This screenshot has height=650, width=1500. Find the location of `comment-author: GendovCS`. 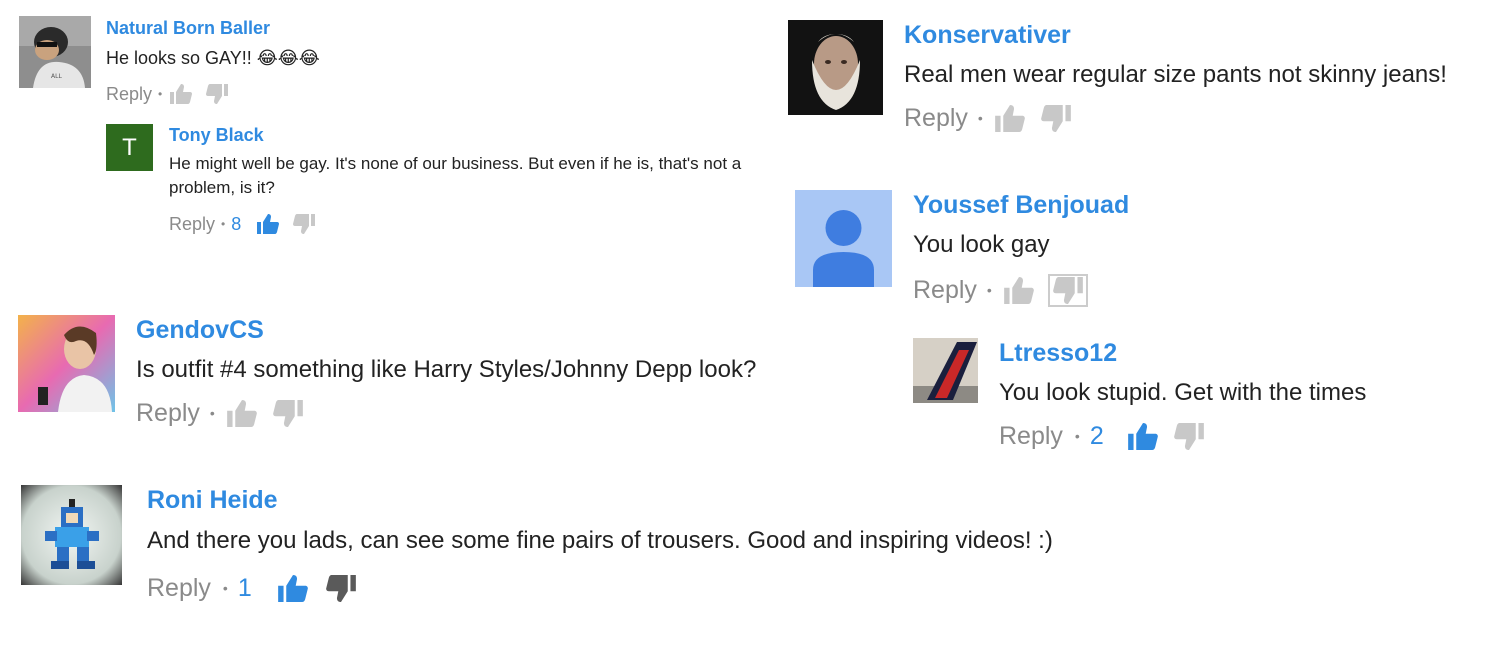

comment-author: GendovCS is located at coordinates (446, 330).